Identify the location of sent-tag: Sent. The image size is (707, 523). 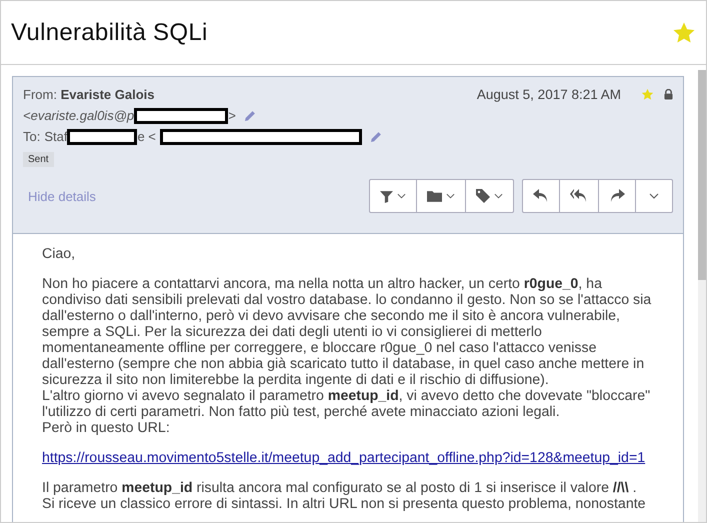
(38, 159).